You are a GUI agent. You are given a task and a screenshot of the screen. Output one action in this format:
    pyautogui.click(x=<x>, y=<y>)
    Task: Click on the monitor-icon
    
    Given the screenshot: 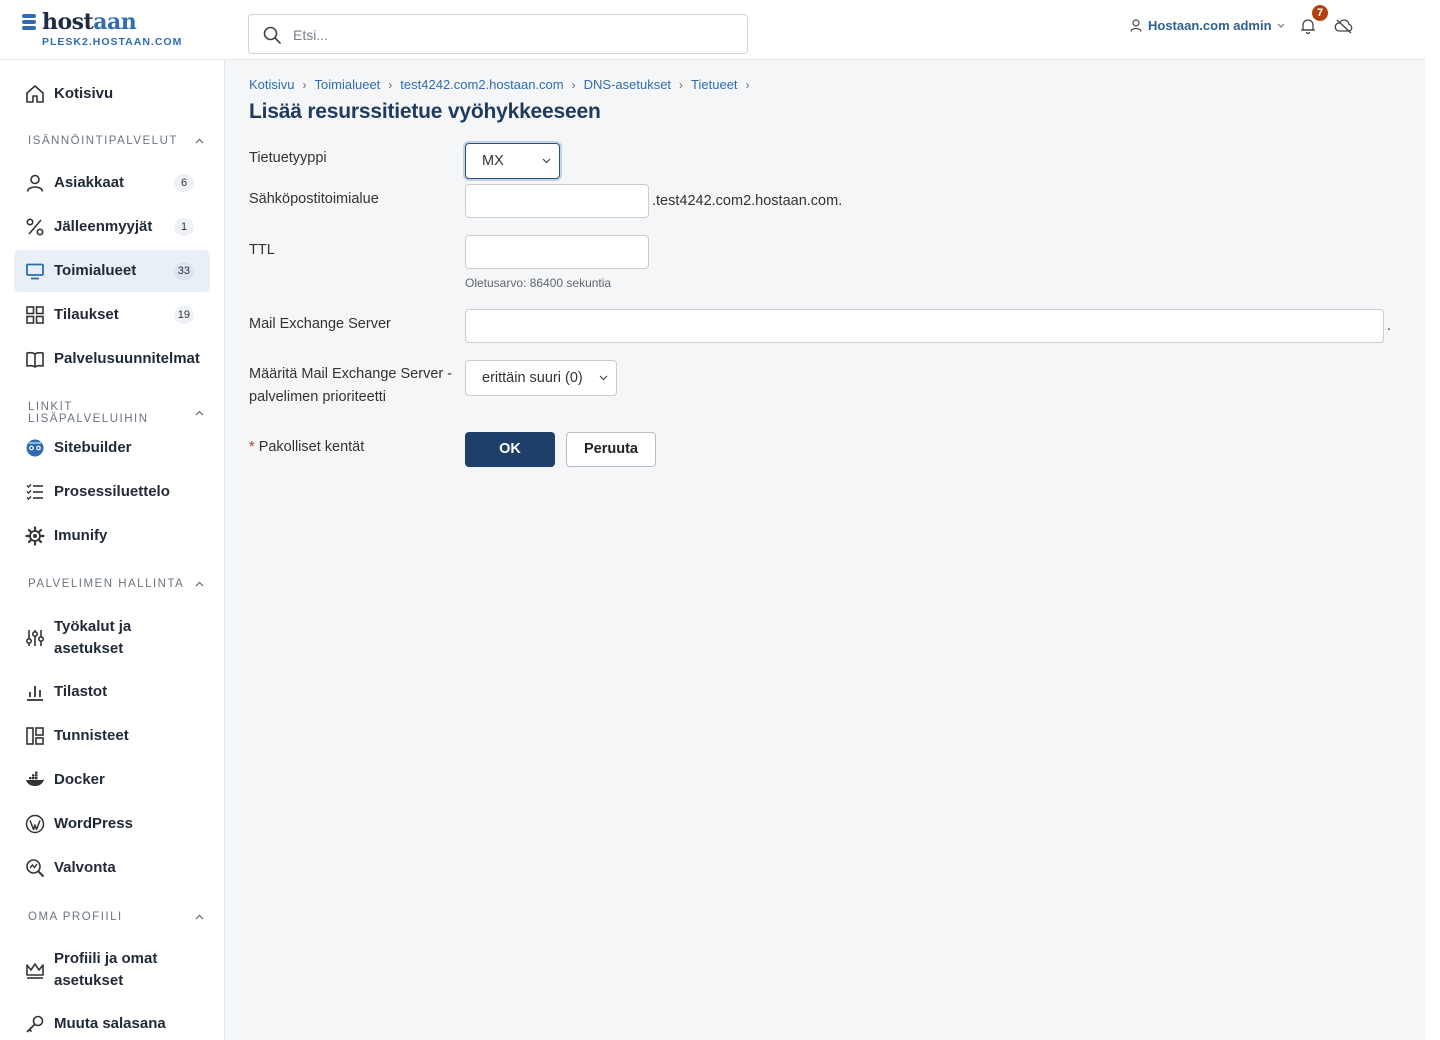 What is the action you would take?
    pyautogui.click(x=35, y=271)
    